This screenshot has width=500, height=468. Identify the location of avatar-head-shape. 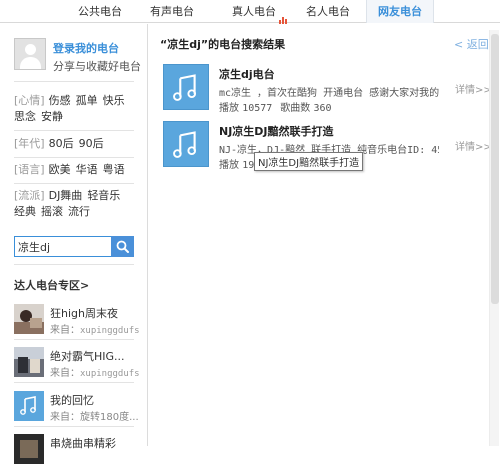
(30, 49).